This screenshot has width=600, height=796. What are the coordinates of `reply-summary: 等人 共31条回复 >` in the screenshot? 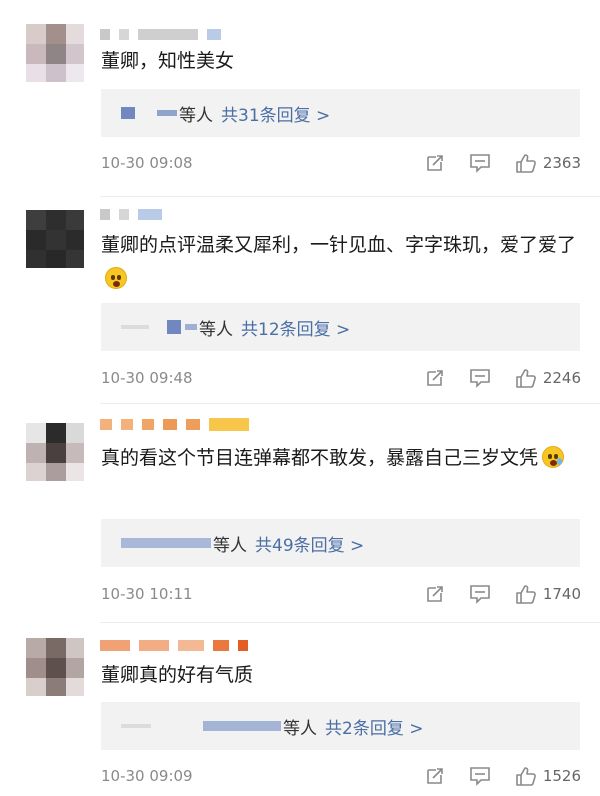 It's located at (340, 113).